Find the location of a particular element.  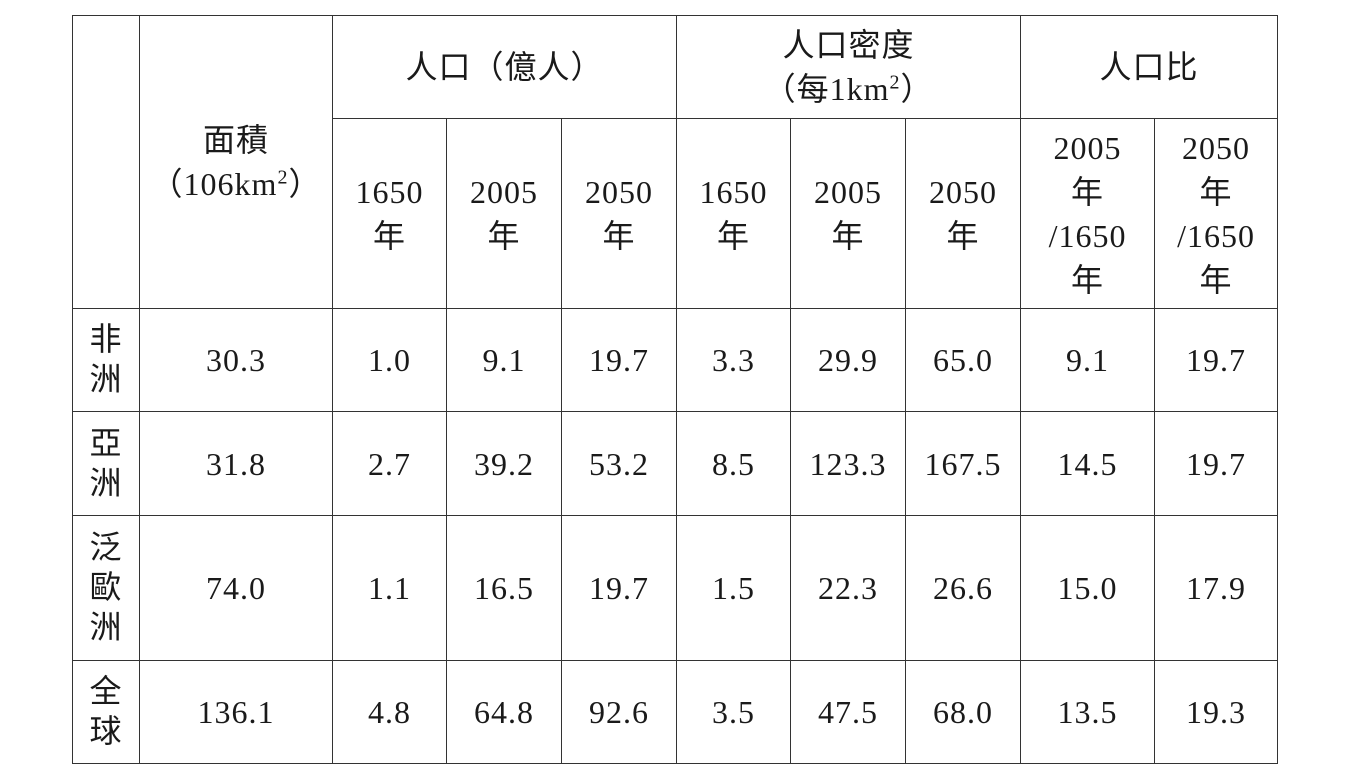

density-header-title: 人口密度 is located at coordinates (848, 45).